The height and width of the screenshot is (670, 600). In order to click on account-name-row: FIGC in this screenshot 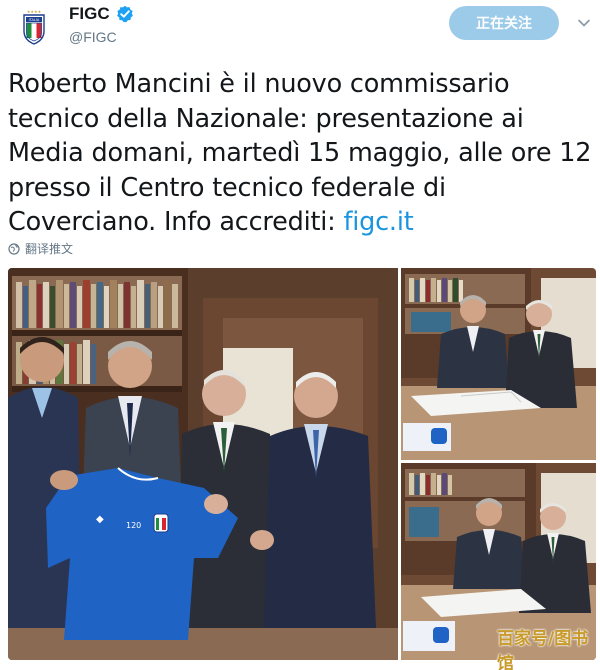, I will do `click(101, 14)`.